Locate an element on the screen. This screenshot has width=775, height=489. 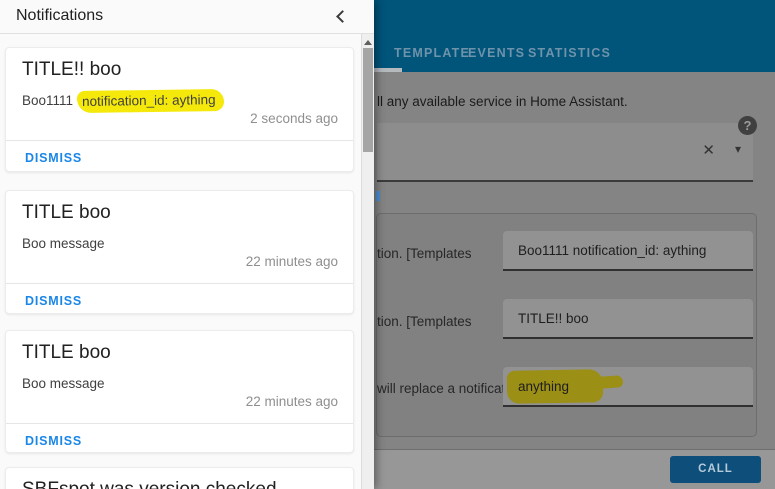
drawer-header: Notifications is located at coordinates (187, 17).